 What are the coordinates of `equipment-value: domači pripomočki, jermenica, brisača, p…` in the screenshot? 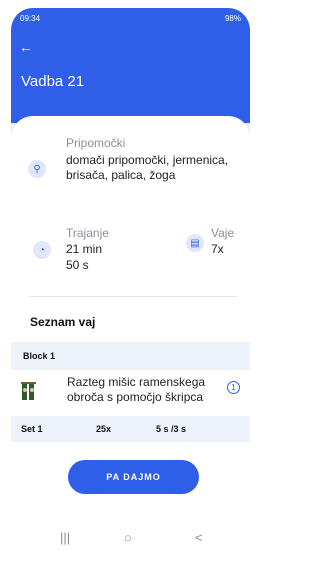 It's located at (147, 167).